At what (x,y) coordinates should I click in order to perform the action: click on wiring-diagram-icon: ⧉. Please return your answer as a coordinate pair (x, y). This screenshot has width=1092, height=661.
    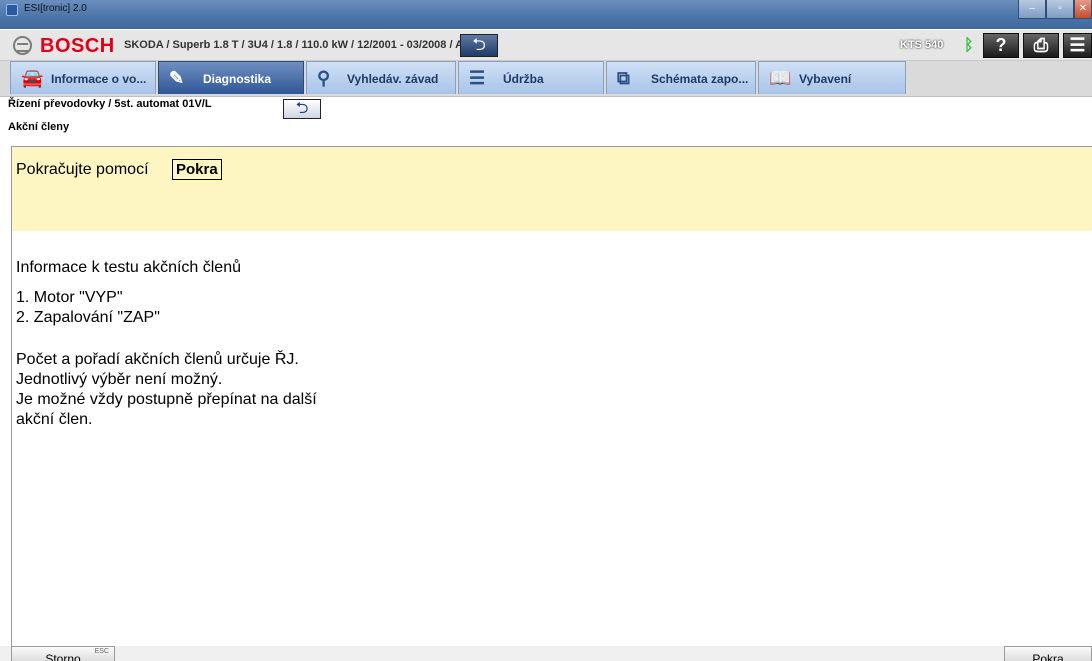
    Looking at the image, I should click on (623, 78).